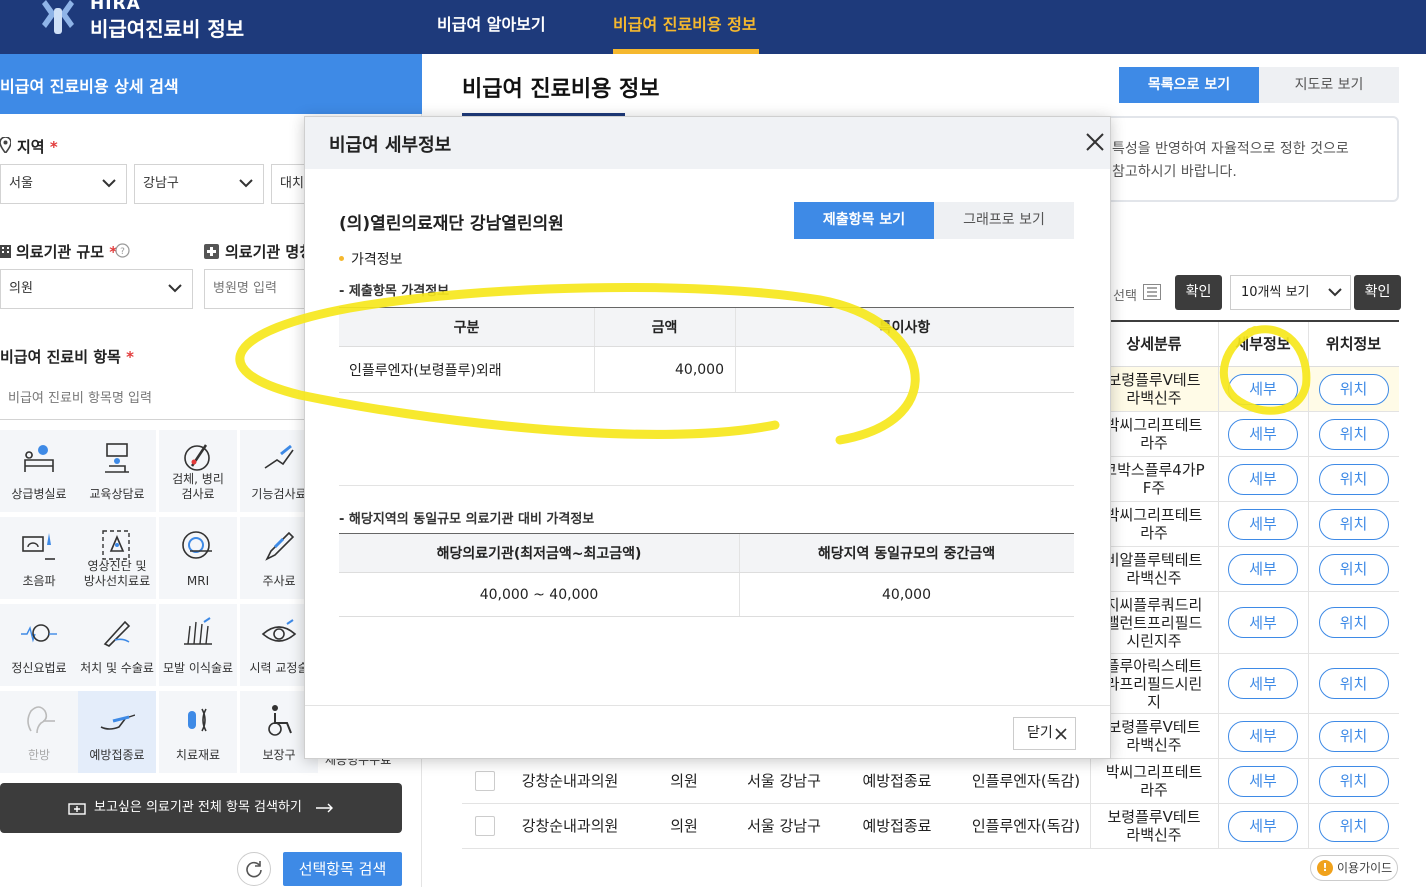  I want to click on category-surgery: 처치 및 수술료, so click(117, 645).